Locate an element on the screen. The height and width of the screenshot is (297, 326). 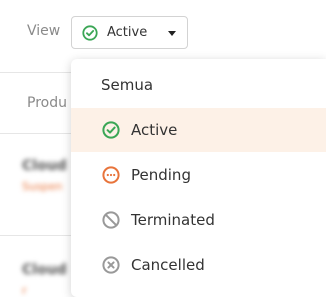
menu-item-label: Pending is located at coordinates (161, 175).